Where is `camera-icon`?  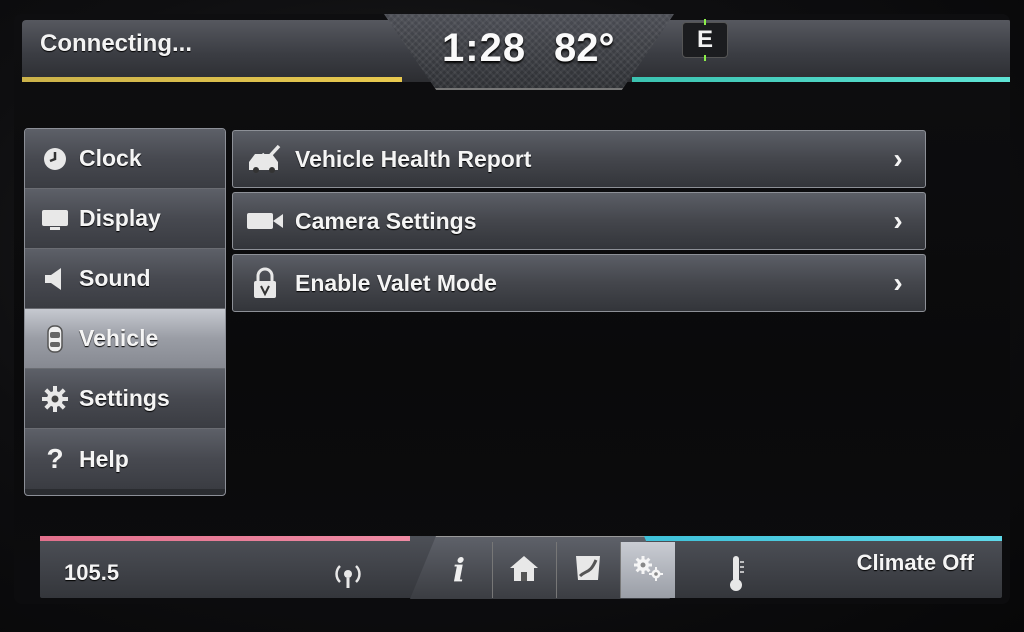 camera-icon is located at coordinates (265, 221).